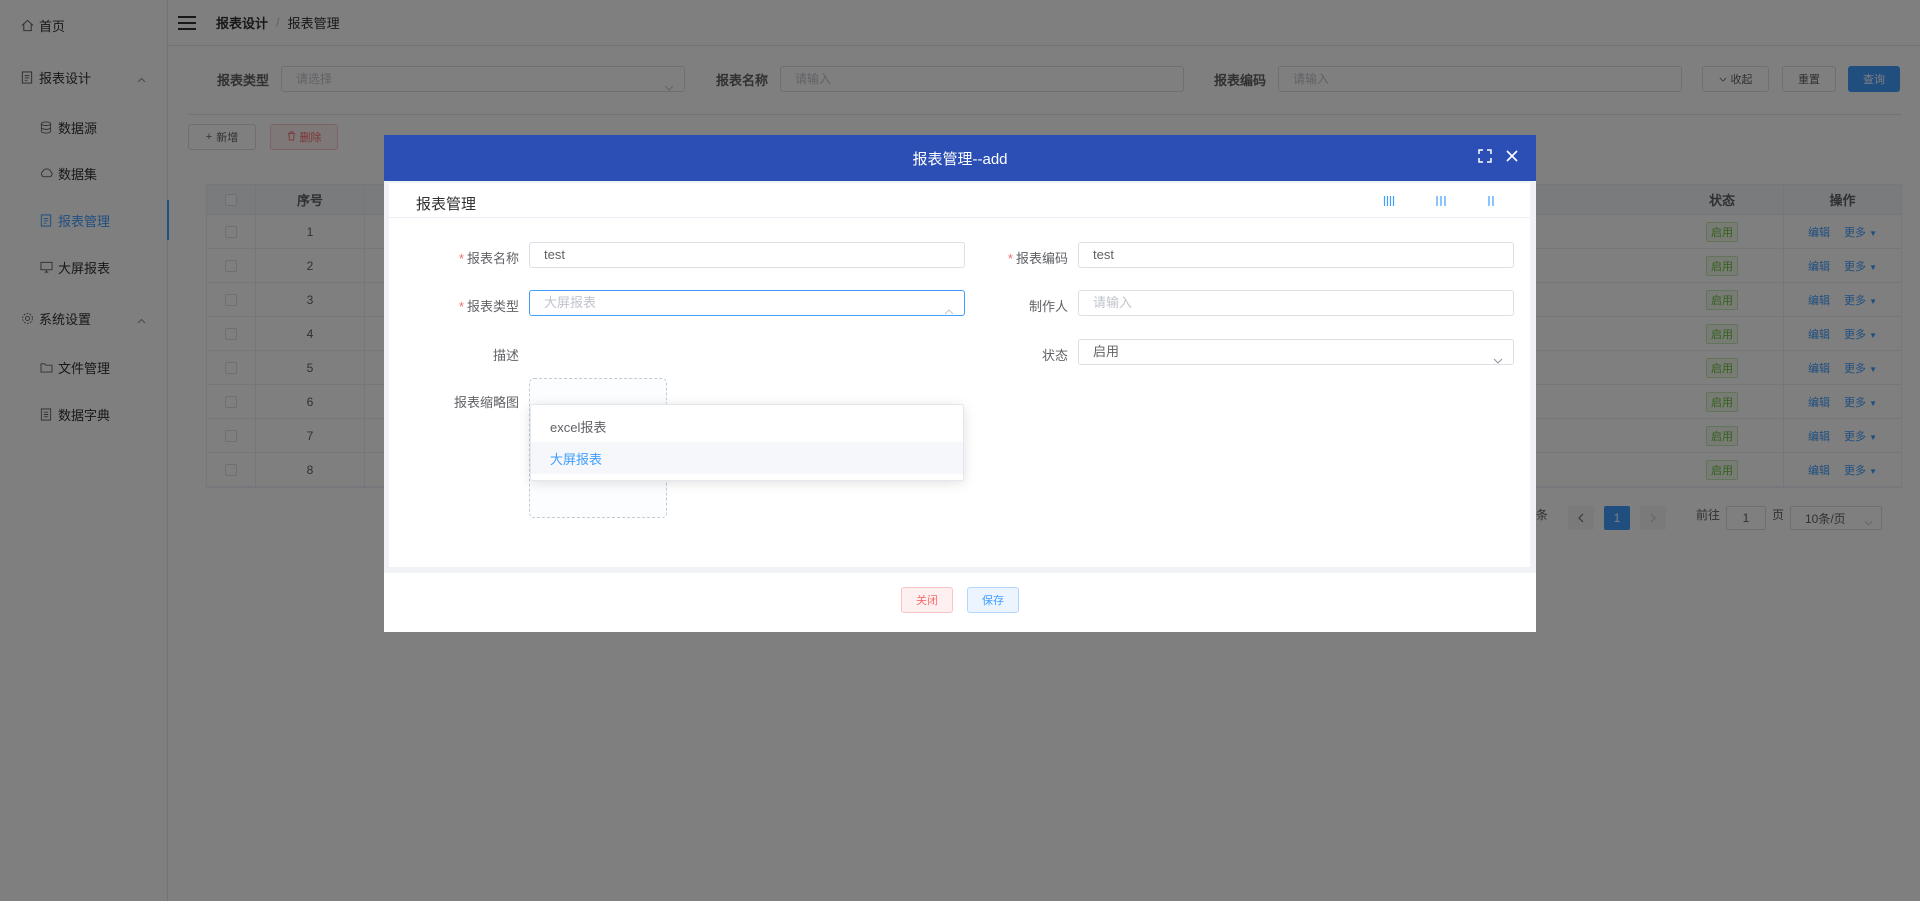 The image size is (1920, 901). What do you see at coordinates (747, 255) in the screenshot?
I see `report-name-field: test` at bounding box center [747, 255].